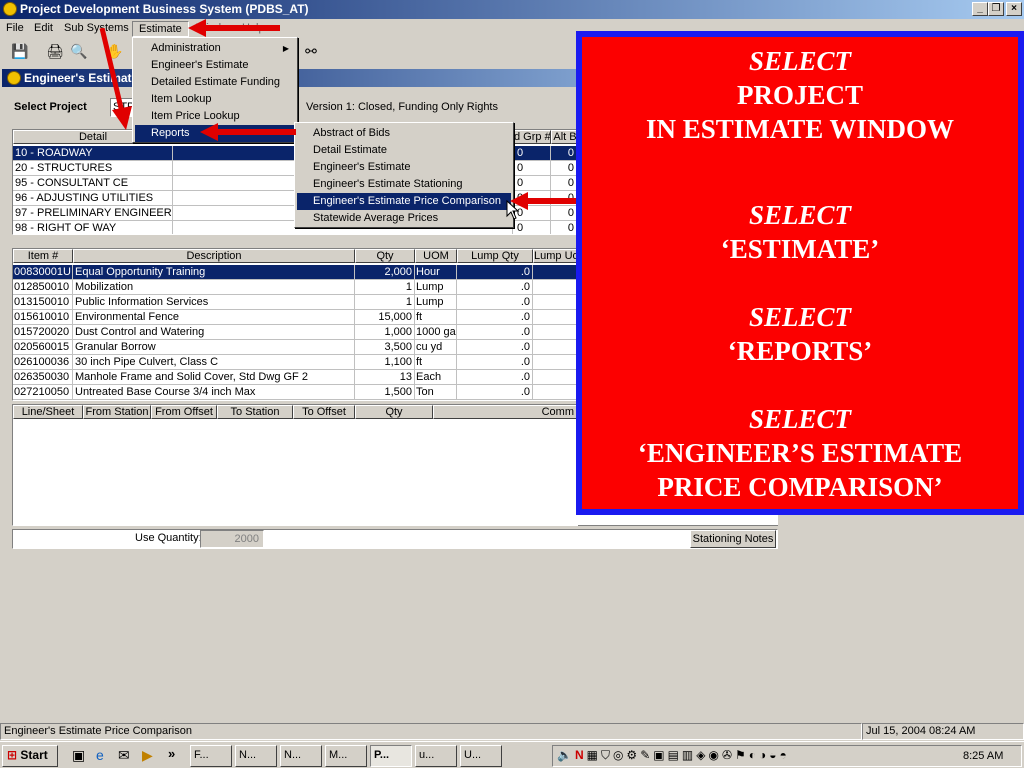 The height and width of the screenshot is (768, 1024). Describe the element at coordinates (160, 29) in the screenshot. I see `menu-estimate: Estimate` at that location.